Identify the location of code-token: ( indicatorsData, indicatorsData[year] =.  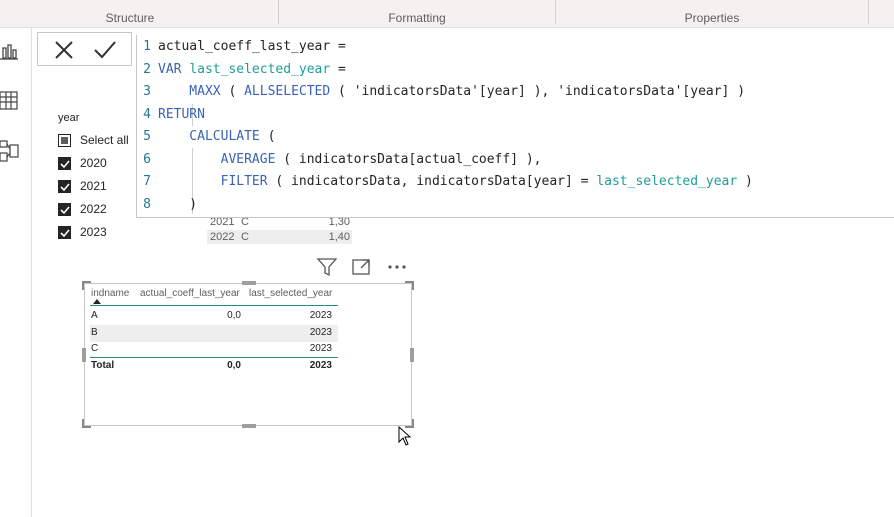
(432, 181).